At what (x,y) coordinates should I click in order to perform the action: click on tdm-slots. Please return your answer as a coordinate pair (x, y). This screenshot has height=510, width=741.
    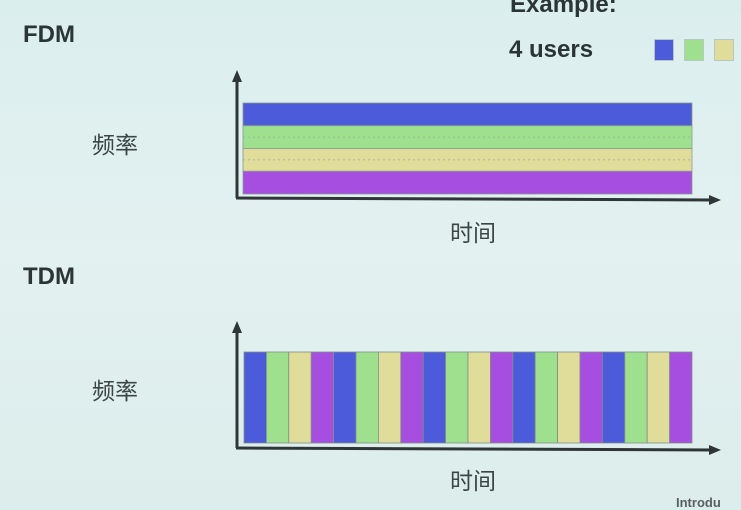
    Looking at the image, I should click on (468, 397).